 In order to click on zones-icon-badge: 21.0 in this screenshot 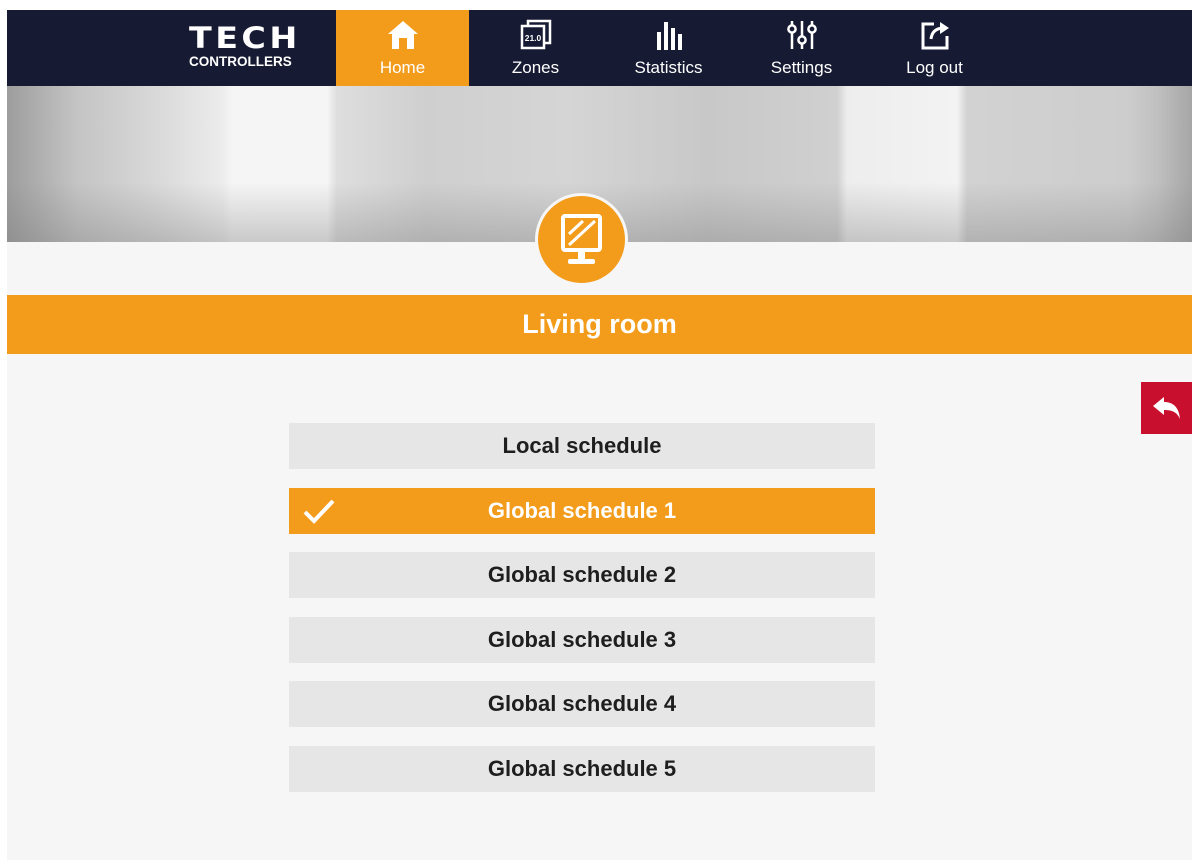, I will do `click(532, 38)`.